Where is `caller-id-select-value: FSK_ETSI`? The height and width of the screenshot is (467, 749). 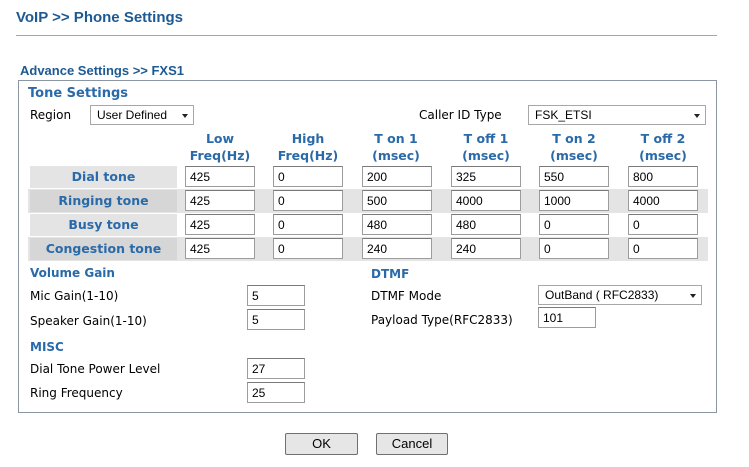 caller-id-select-value: FSK_ETSI is located at coordinates (563, 115).